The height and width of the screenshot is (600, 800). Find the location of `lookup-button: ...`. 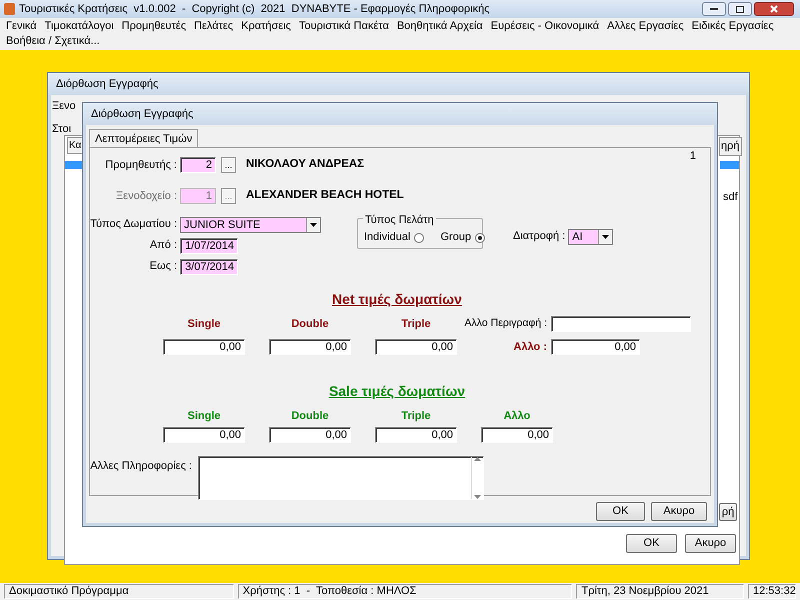

lookup-button: ... is located at coordinates (228, 165).